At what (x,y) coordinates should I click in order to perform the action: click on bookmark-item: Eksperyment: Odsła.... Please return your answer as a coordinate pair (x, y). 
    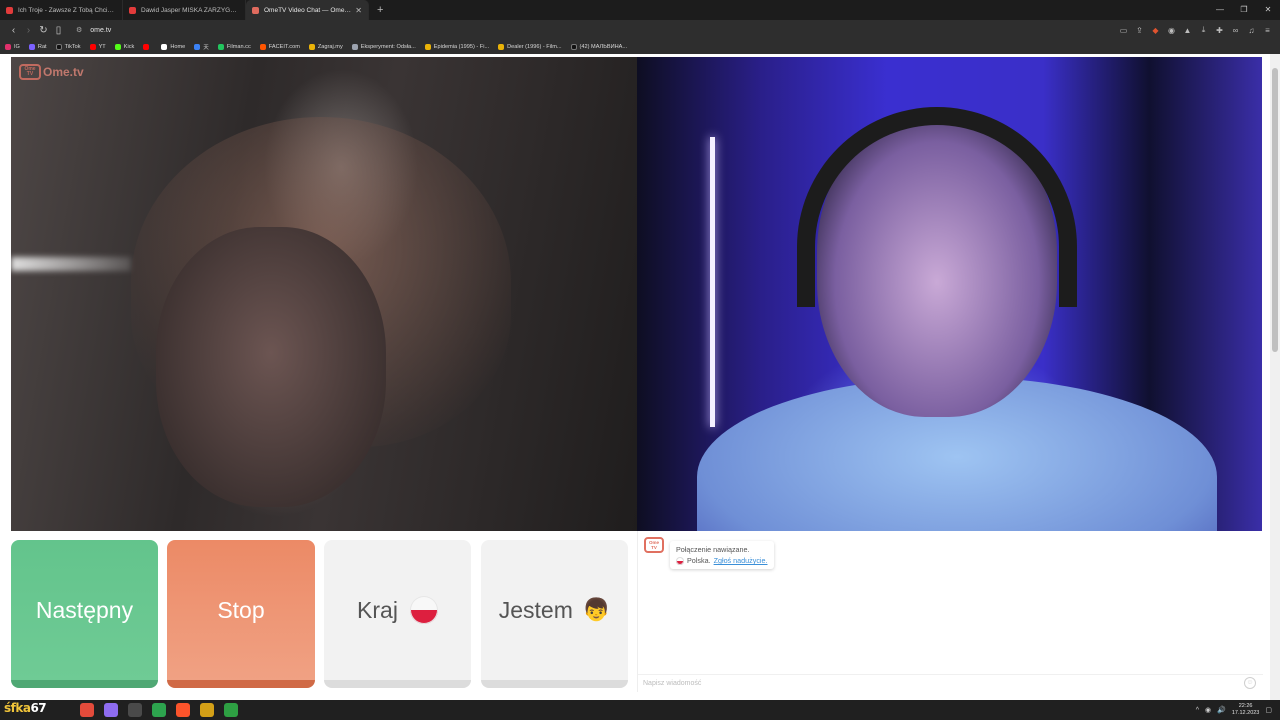
    Looking at the image, I should click on (383, 47).